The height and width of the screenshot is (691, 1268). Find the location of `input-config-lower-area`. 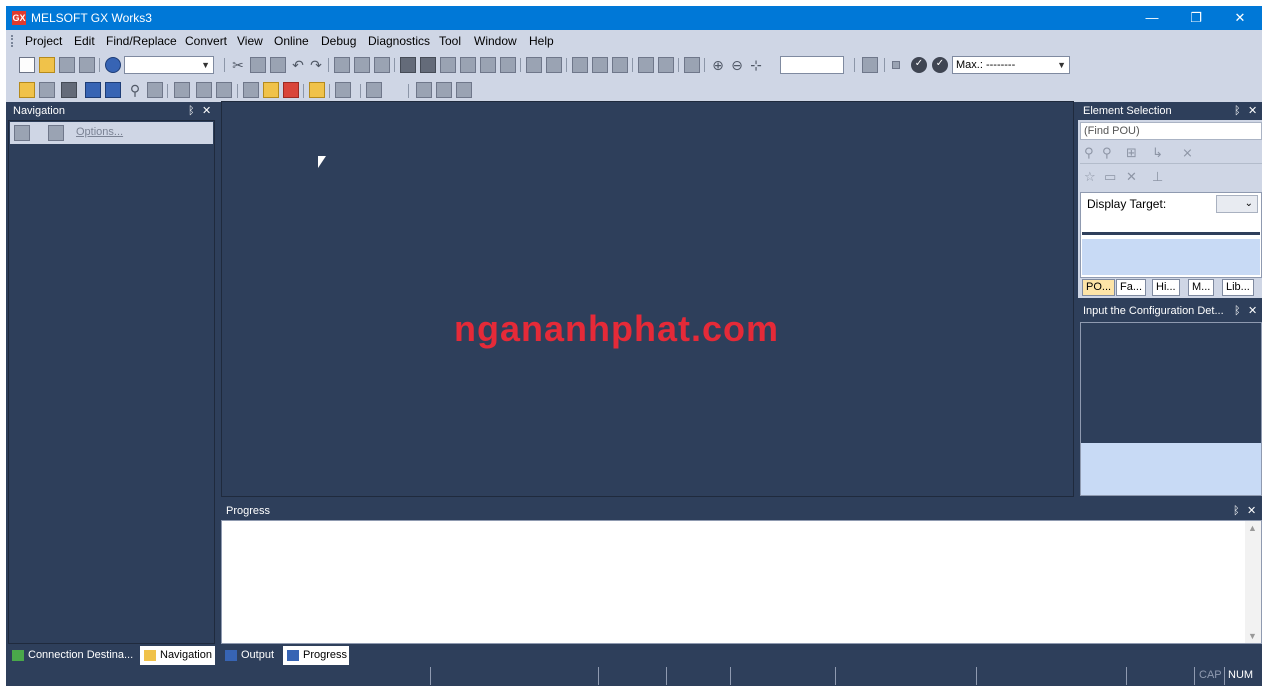

input-config-lower-area is located at coordinates (1171, 469).